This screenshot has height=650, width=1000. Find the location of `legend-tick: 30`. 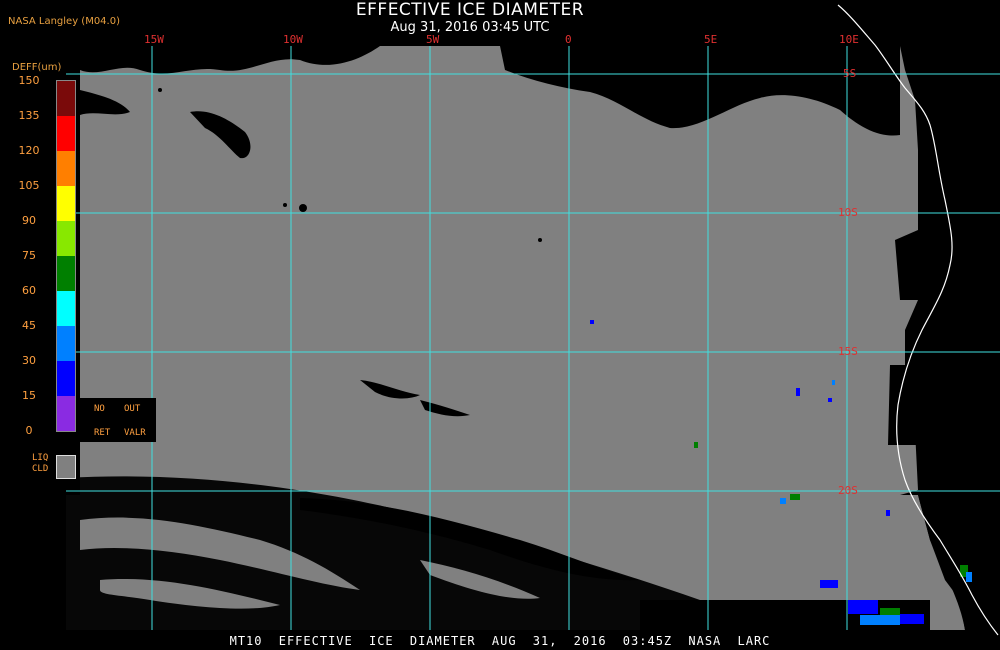

legend-tick: 30 is located at coordinates (29, 360).